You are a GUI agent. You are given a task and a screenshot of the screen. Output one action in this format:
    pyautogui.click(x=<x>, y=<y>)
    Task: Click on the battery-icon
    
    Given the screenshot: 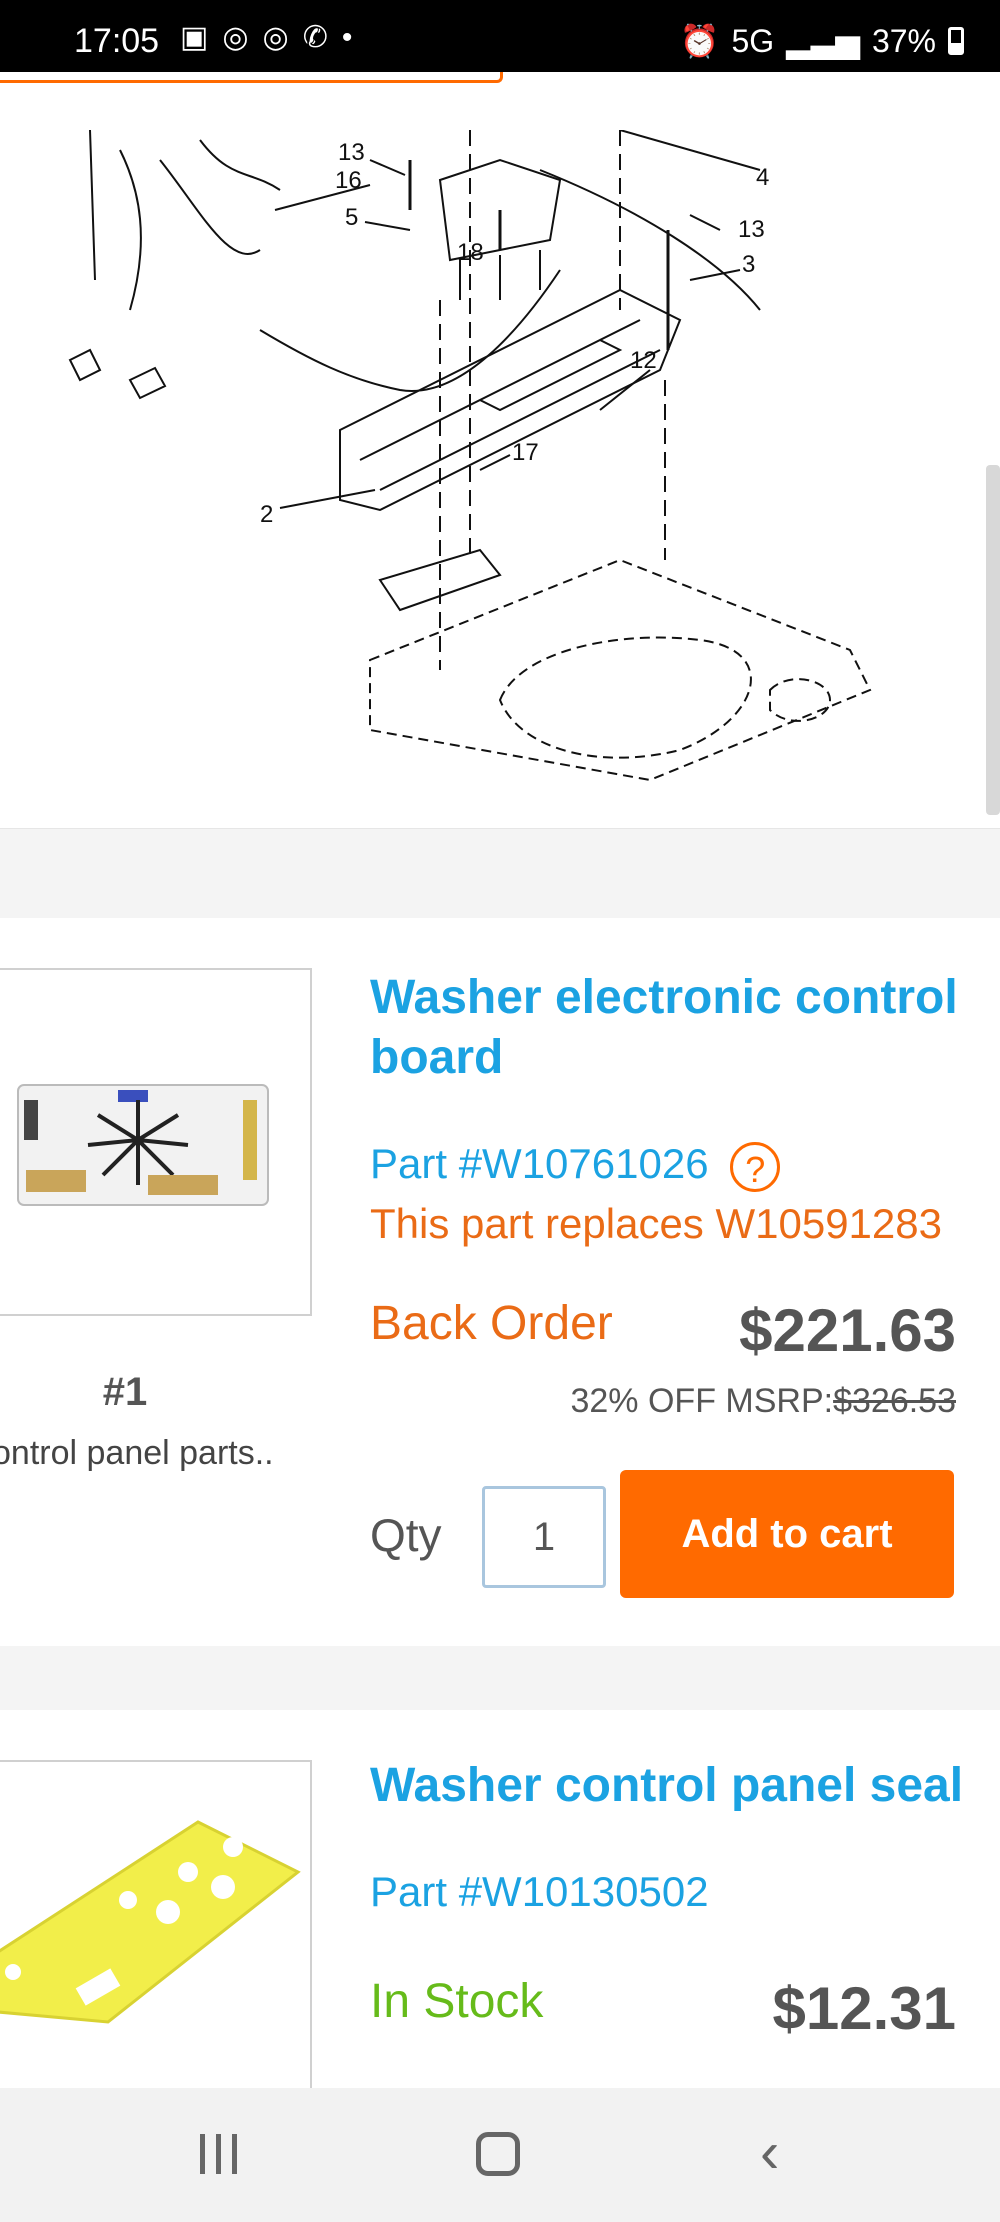 What is the action you would take?
    pyautogui.click(x=956, y=41)
    